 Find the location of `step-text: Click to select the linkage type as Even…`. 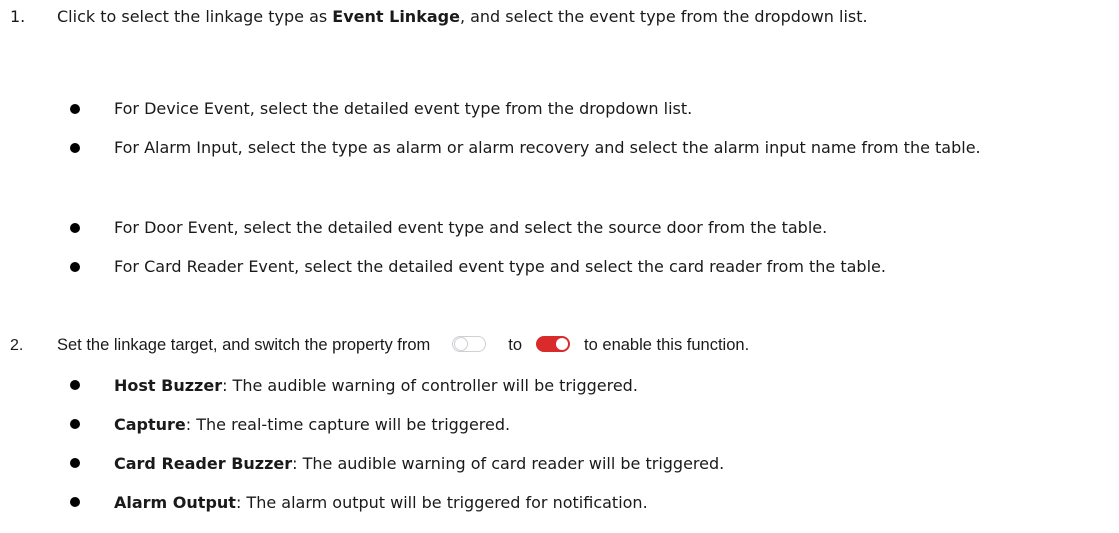

step-text: Click to select the linkage type as Even… is located at coordinates (582, 16).